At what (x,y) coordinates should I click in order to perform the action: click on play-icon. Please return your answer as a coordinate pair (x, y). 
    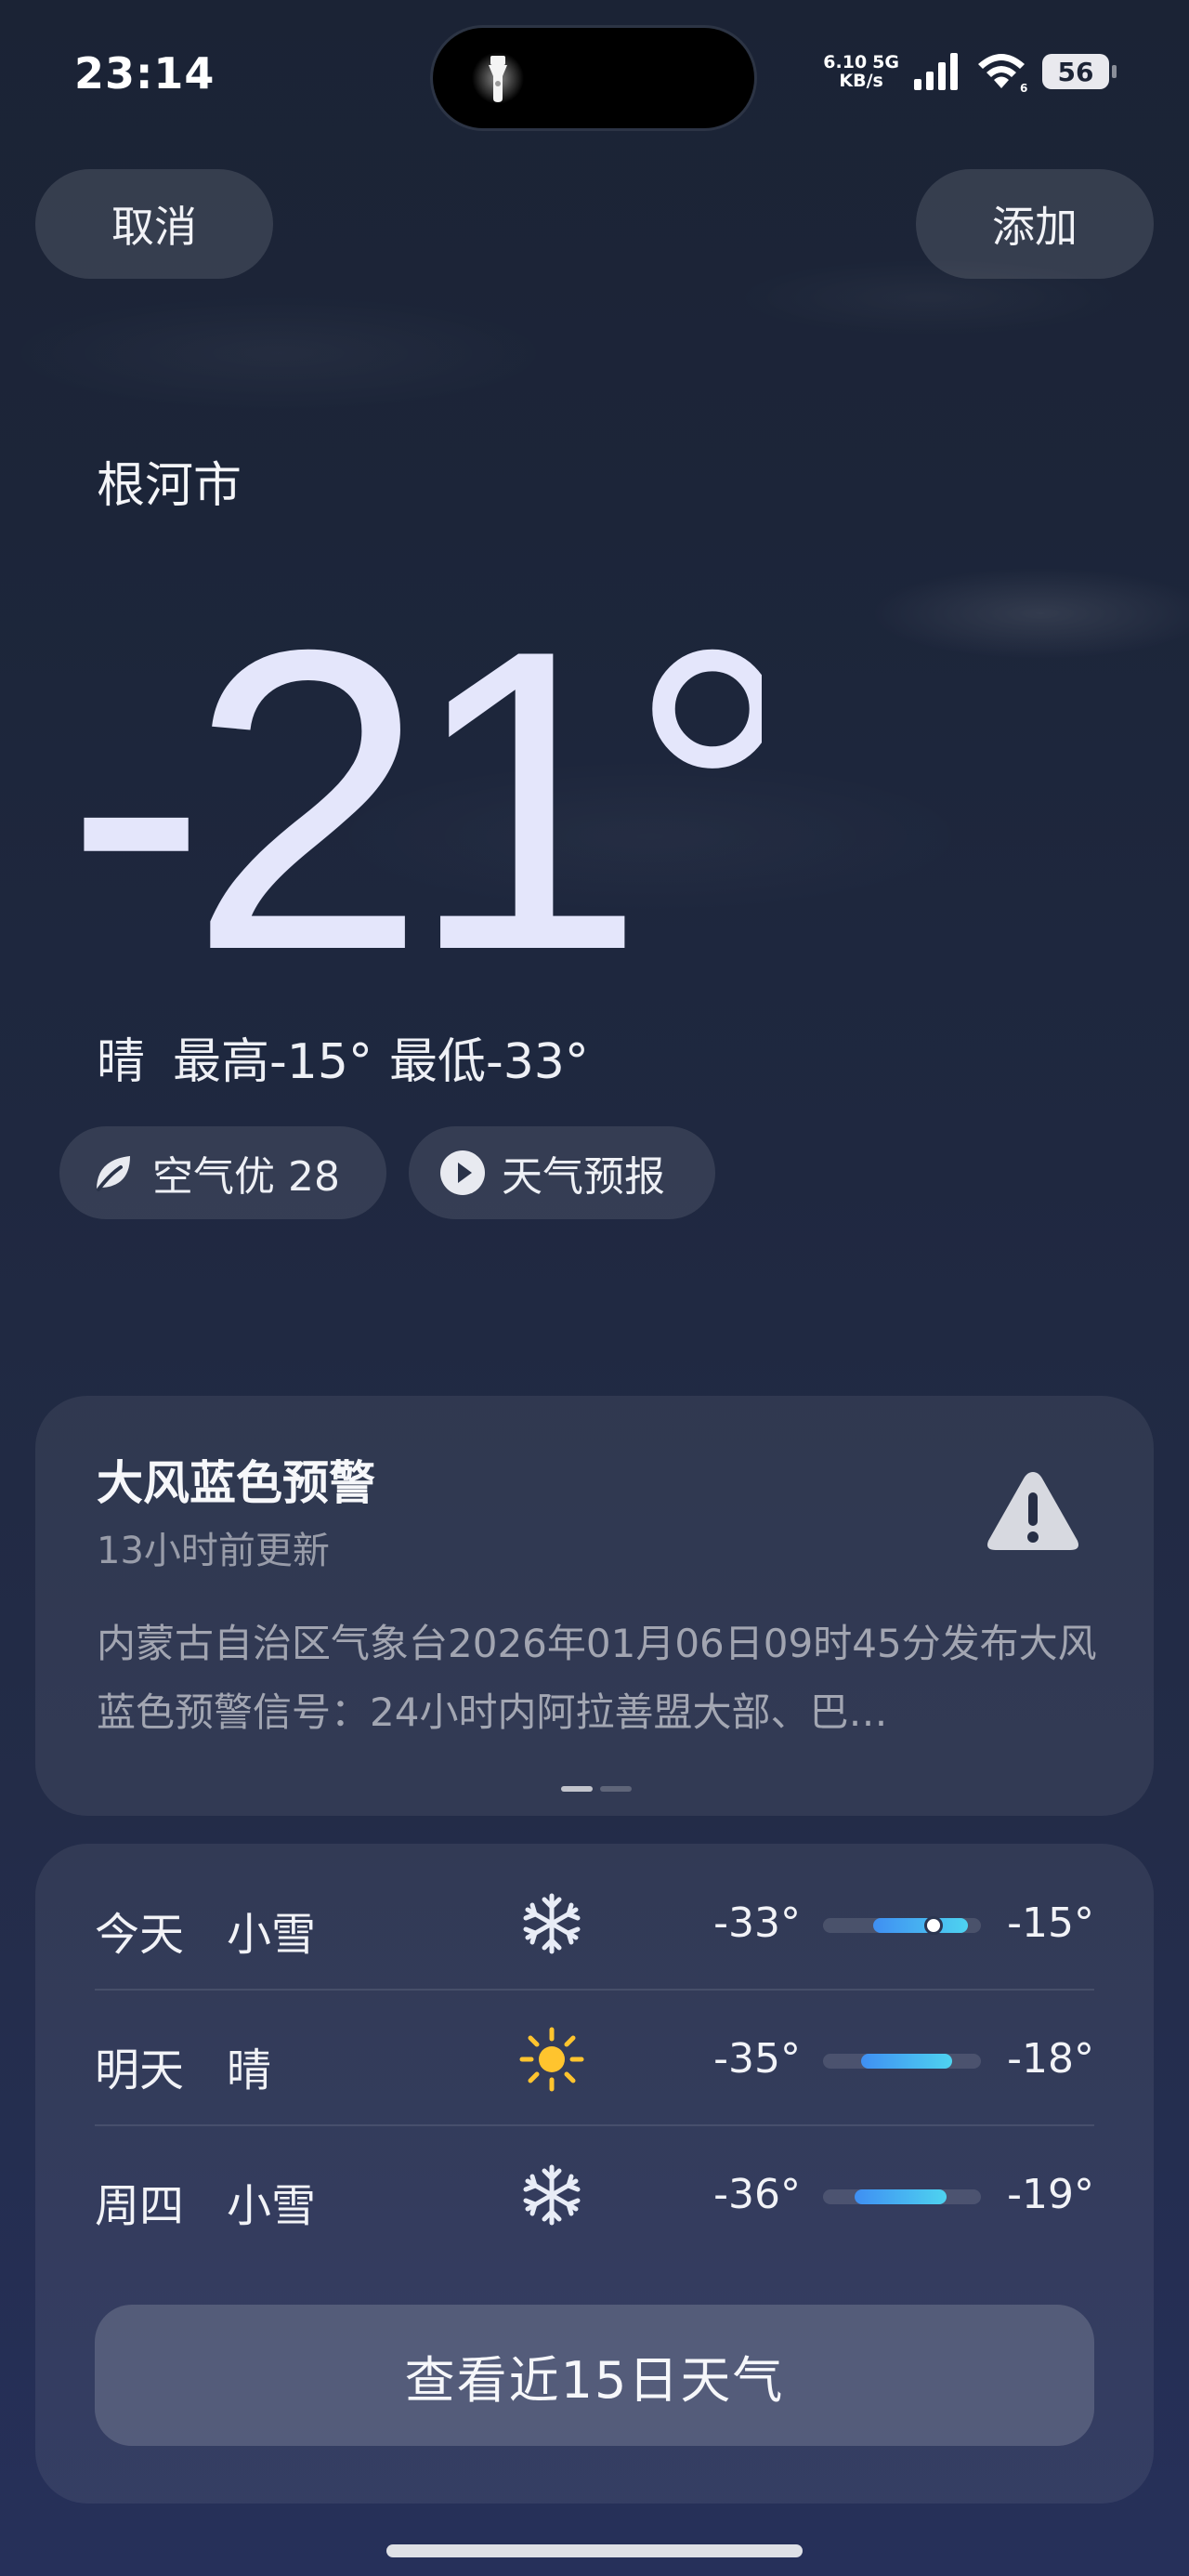
    Looking at the image, I should click on (463, 1172).